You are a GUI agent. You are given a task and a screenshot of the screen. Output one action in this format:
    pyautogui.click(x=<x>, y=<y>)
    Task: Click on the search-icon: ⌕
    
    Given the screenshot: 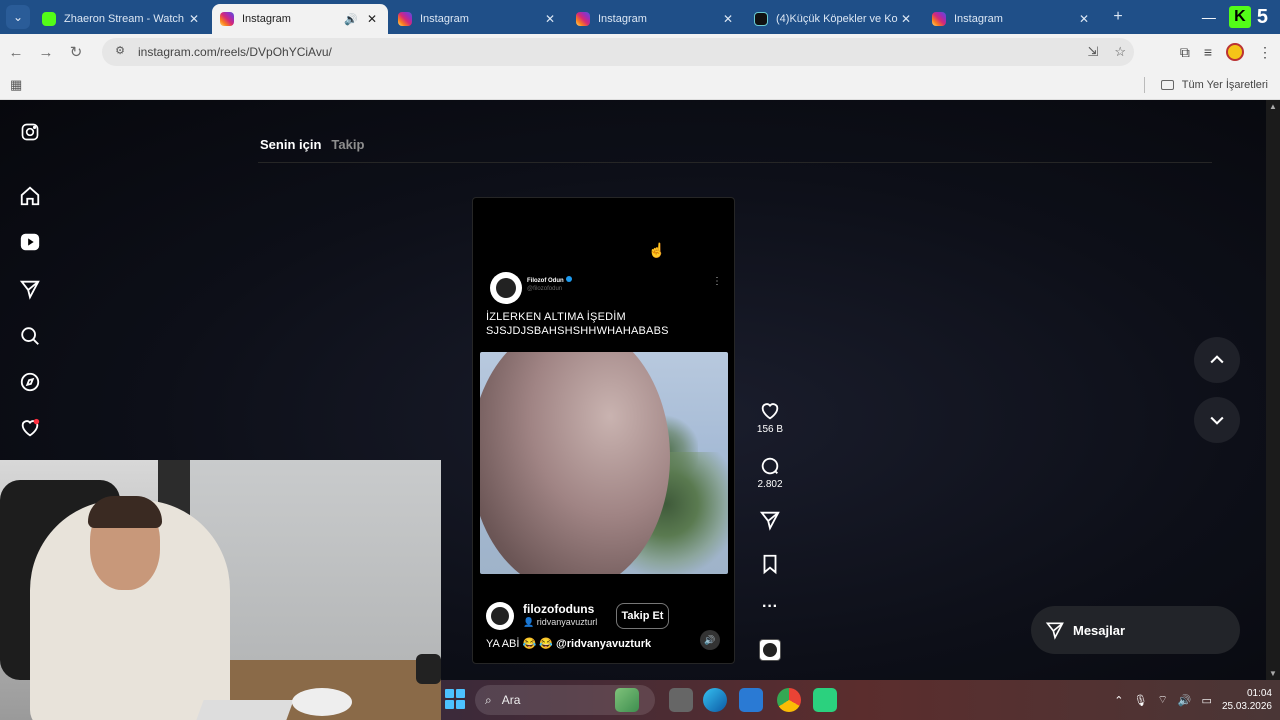 What is the action you would take?
    pyautogui.click(x=488, y=699)
    